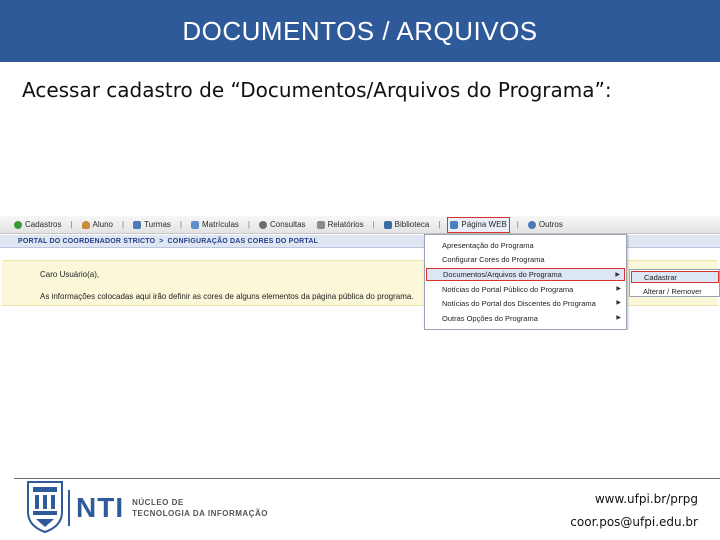  I want to click on dropdown-item-configurar-cores: Configurar Cores do Programa, so click(525, 259).